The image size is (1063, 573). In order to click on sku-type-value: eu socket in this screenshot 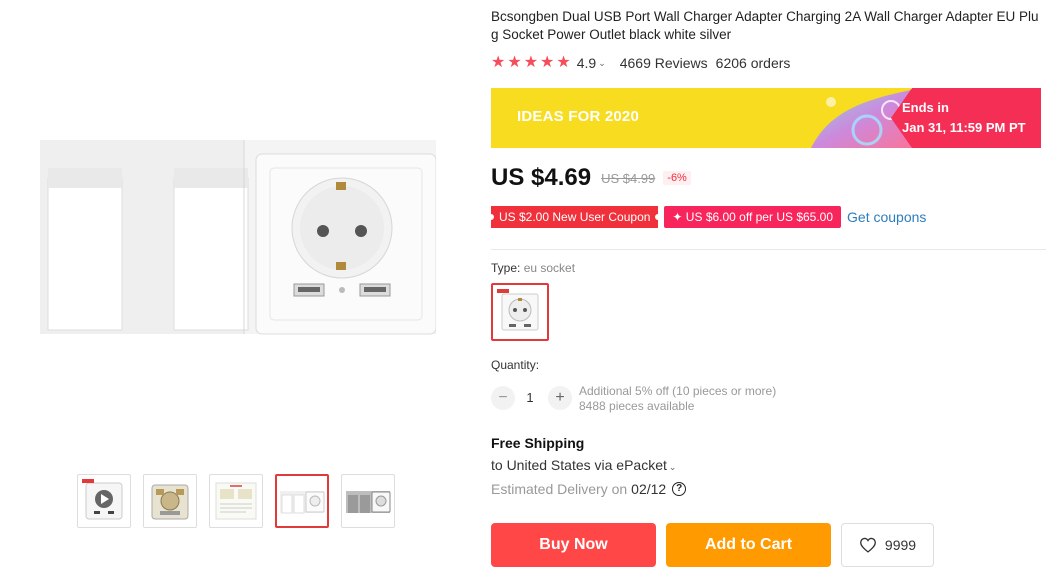, I will do `click(549, 268)`.